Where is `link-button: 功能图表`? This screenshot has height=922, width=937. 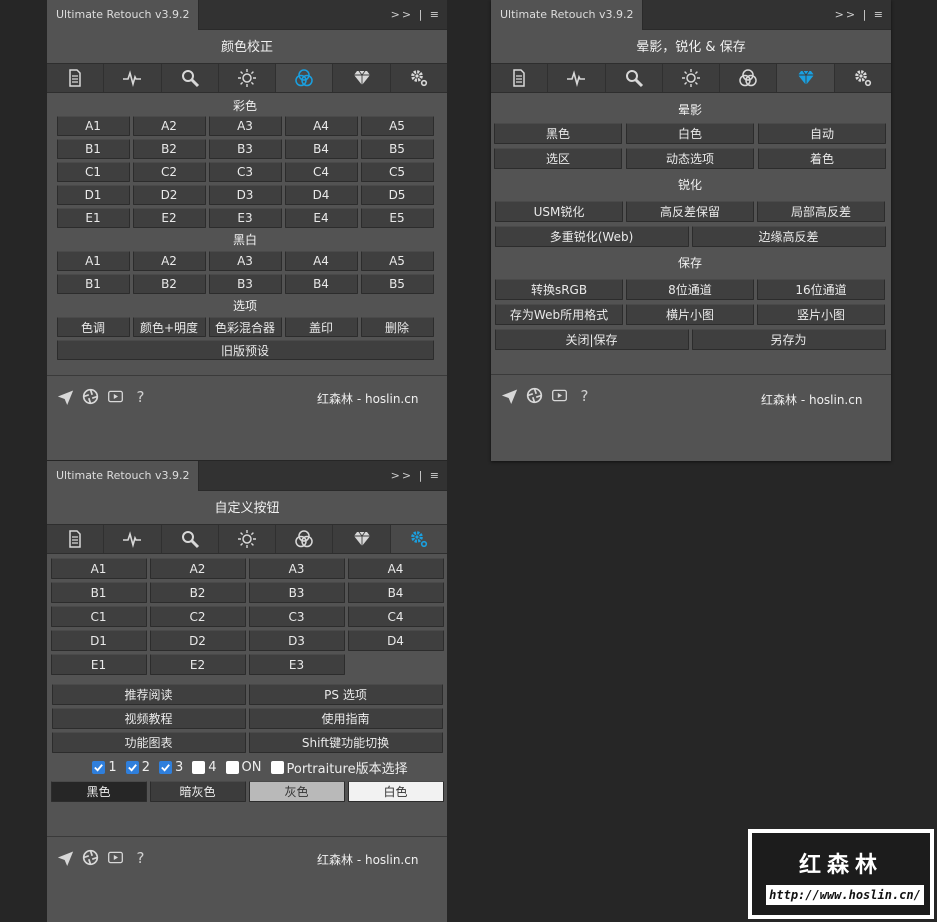 link-button: 功能图表 is located at coordinates (148, 742).